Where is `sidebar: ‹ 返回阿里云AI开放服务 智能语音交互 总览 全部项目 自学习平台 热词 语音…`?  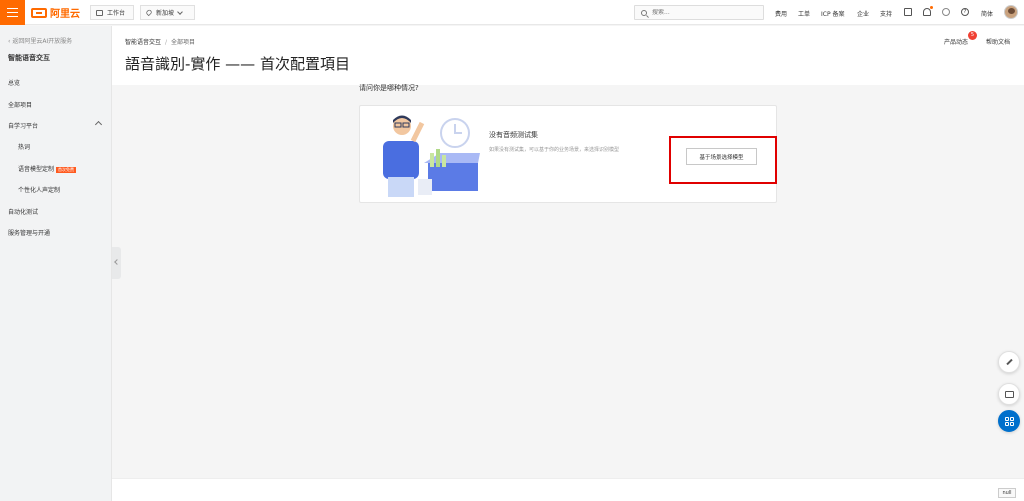 sidebar: ‹ 返回阿里云AI开放服务 智能语音交互 总览 全部项目 自学习平台 热词 语音… is located at coordinates (56, 263).